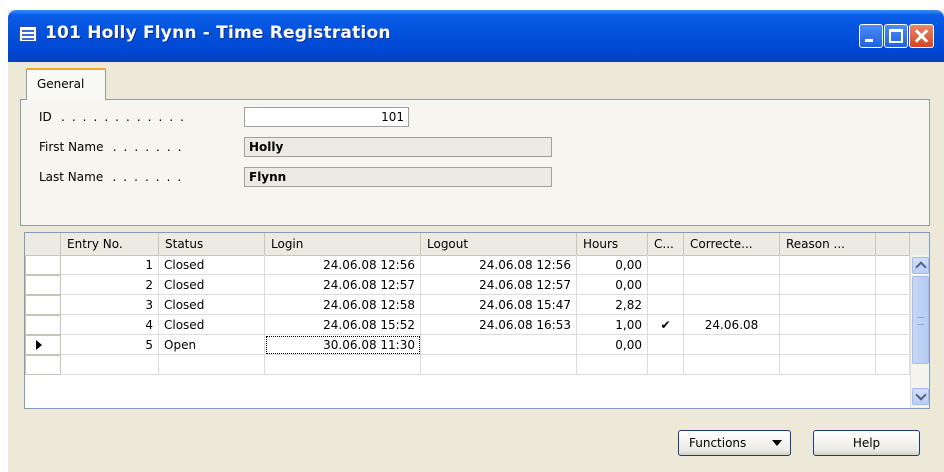 The width and height of the screenshot is (944, 472). Describe the element at coordinates (612, 305) in the screenshot. I see `cell-hours: 2,82` at that location.